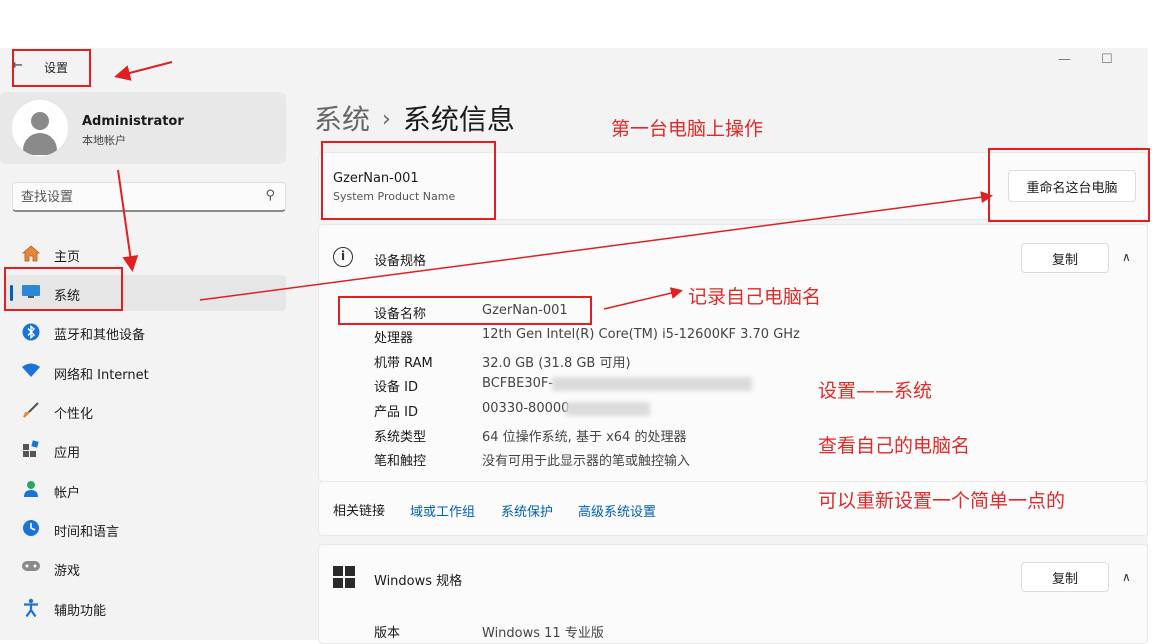 The height and width of the screenshot is (644, 1152). What do you see at coordinates (617, 510) in the screenshot?
I see `link-advanced-system-settings: 高级系统设置` at bounding box center [617, 510].